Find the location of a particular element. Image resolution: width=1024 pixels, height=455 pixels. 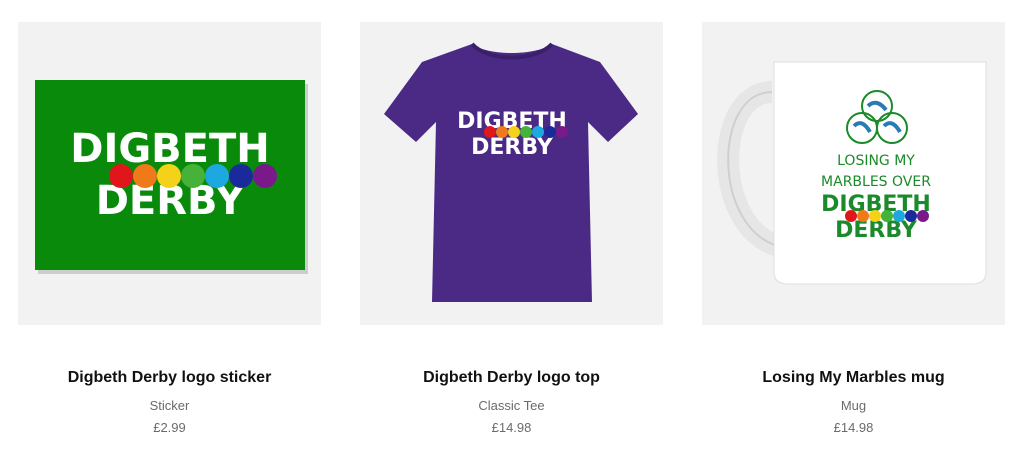

logo-line2: DERBY is located at coordinates (512, 147).